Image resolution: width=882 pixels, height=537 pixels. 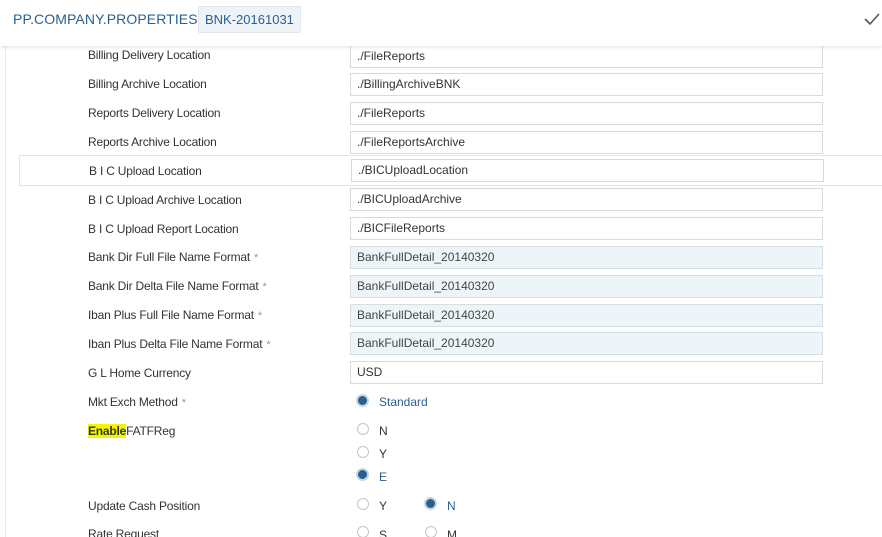 I want to click on radio-mkt-exch-standard, so click(x=362, y=400).